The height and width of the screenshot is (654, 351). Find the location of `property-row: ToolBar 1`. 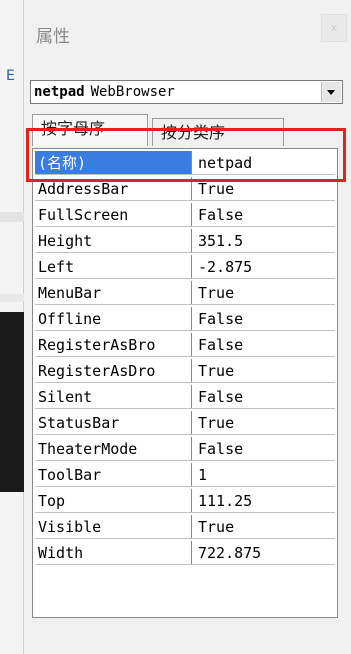

property-row: ToolBar 1 is located at coordinates (185, 475).